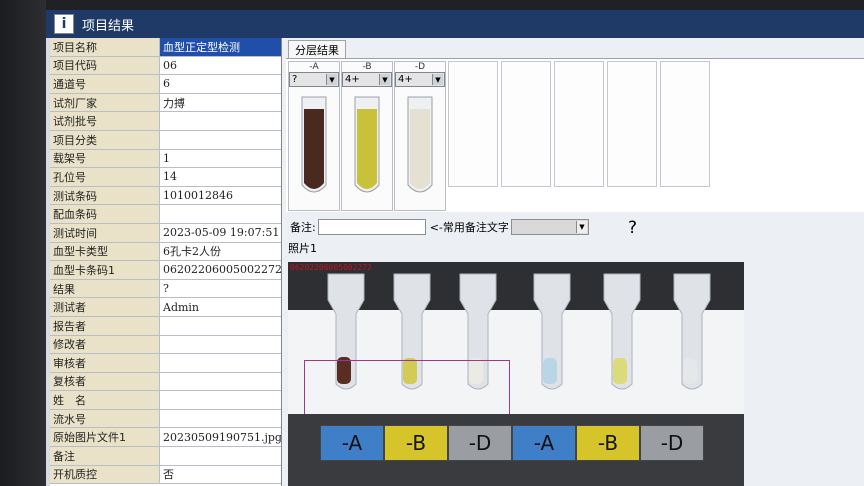 This screenshot has height=486, width=864. Describe the element at coordinates (174, 103) in the screenshot. I see `property-value: 力搏` at that location.